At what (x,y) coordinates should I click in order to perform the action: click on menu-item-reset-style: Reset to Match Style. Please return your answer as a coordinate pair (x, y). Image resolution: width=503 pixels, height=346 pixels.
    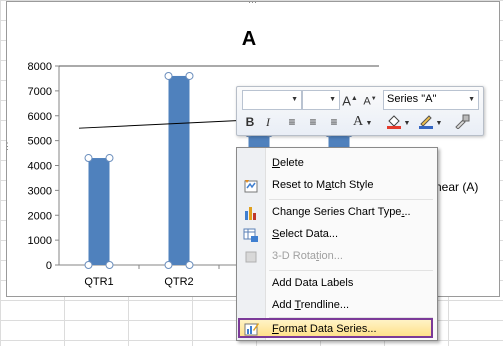
    Looking at the image, I should click on (337, 186).